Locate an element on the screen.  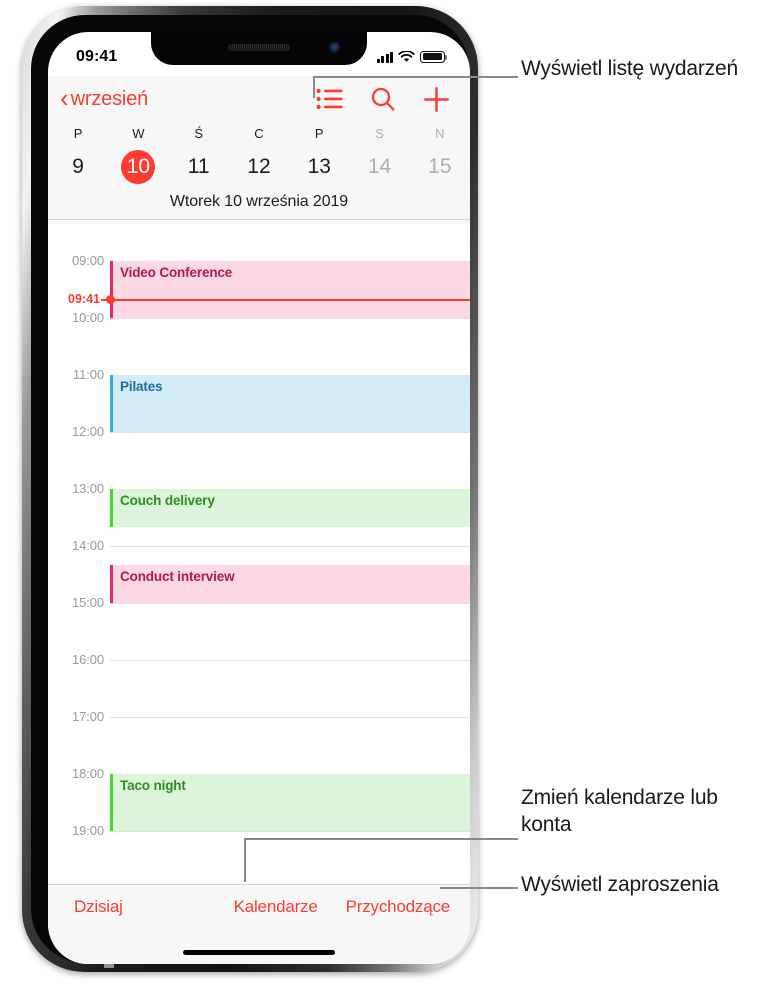
hour-row-1600: 16:00 is located at coordinates (259, 659).